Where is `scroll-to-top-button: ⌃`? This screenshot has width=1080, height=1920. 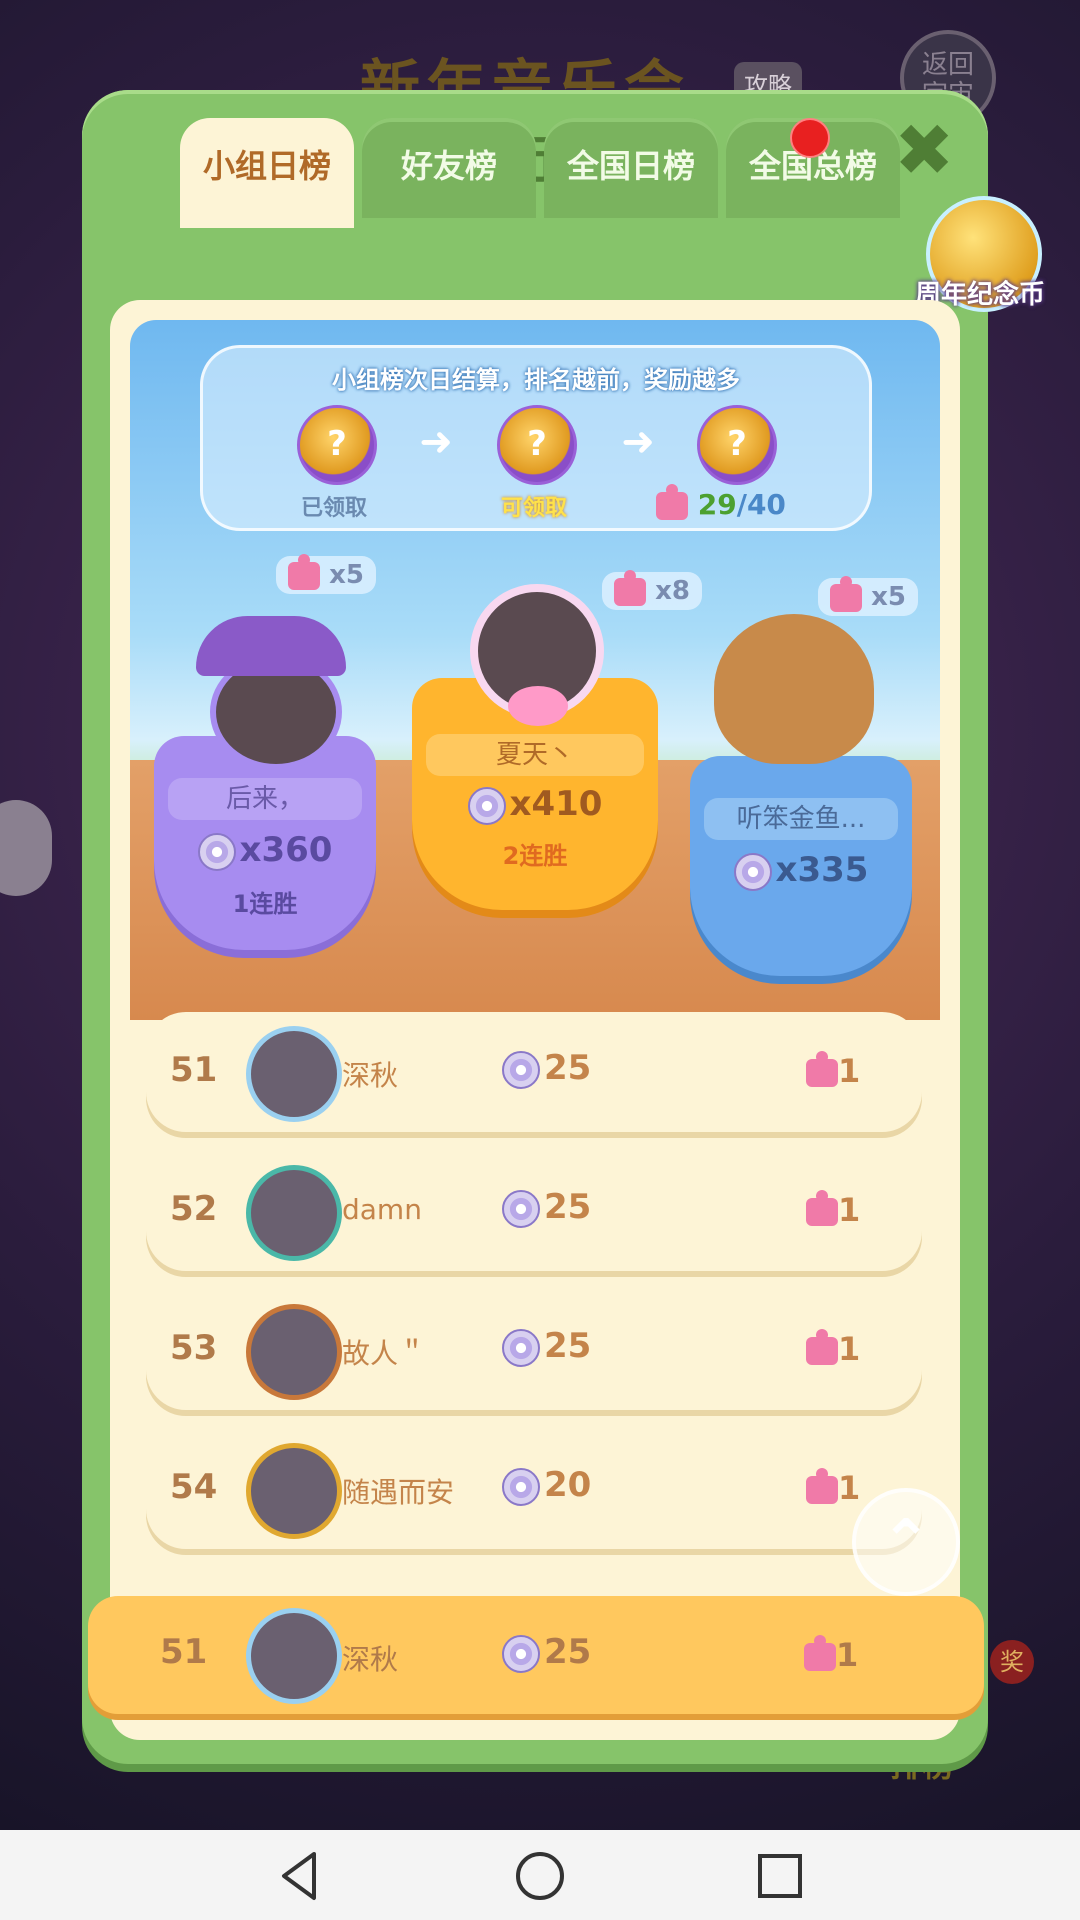
scroll-to-top-button: ⌃ is located at coordinates (906, 1542).